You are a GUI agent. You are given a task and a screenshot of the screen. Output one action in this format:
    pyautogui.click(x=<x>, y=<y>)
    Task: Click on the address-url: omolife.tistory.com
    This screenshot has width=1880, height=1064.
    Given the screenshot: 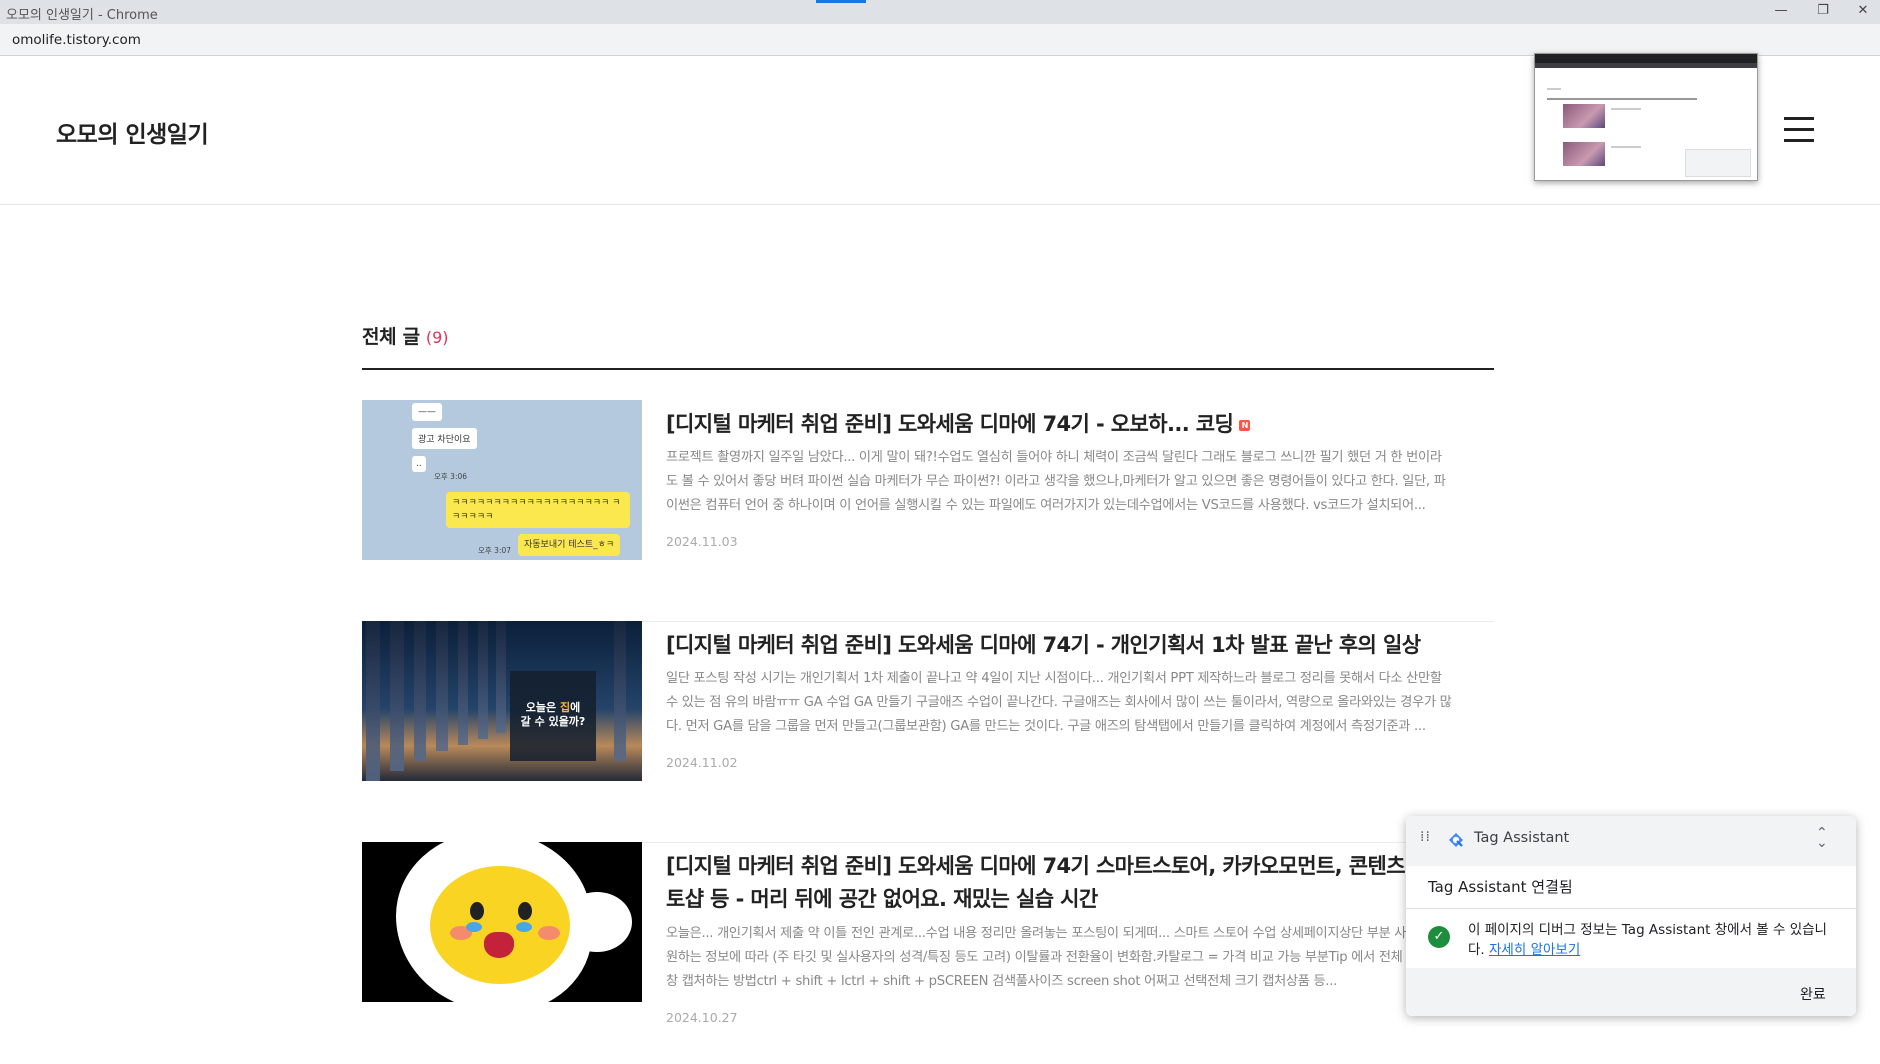 What is the action you would take?
    pyautogui.click(x=76, y=40)
    